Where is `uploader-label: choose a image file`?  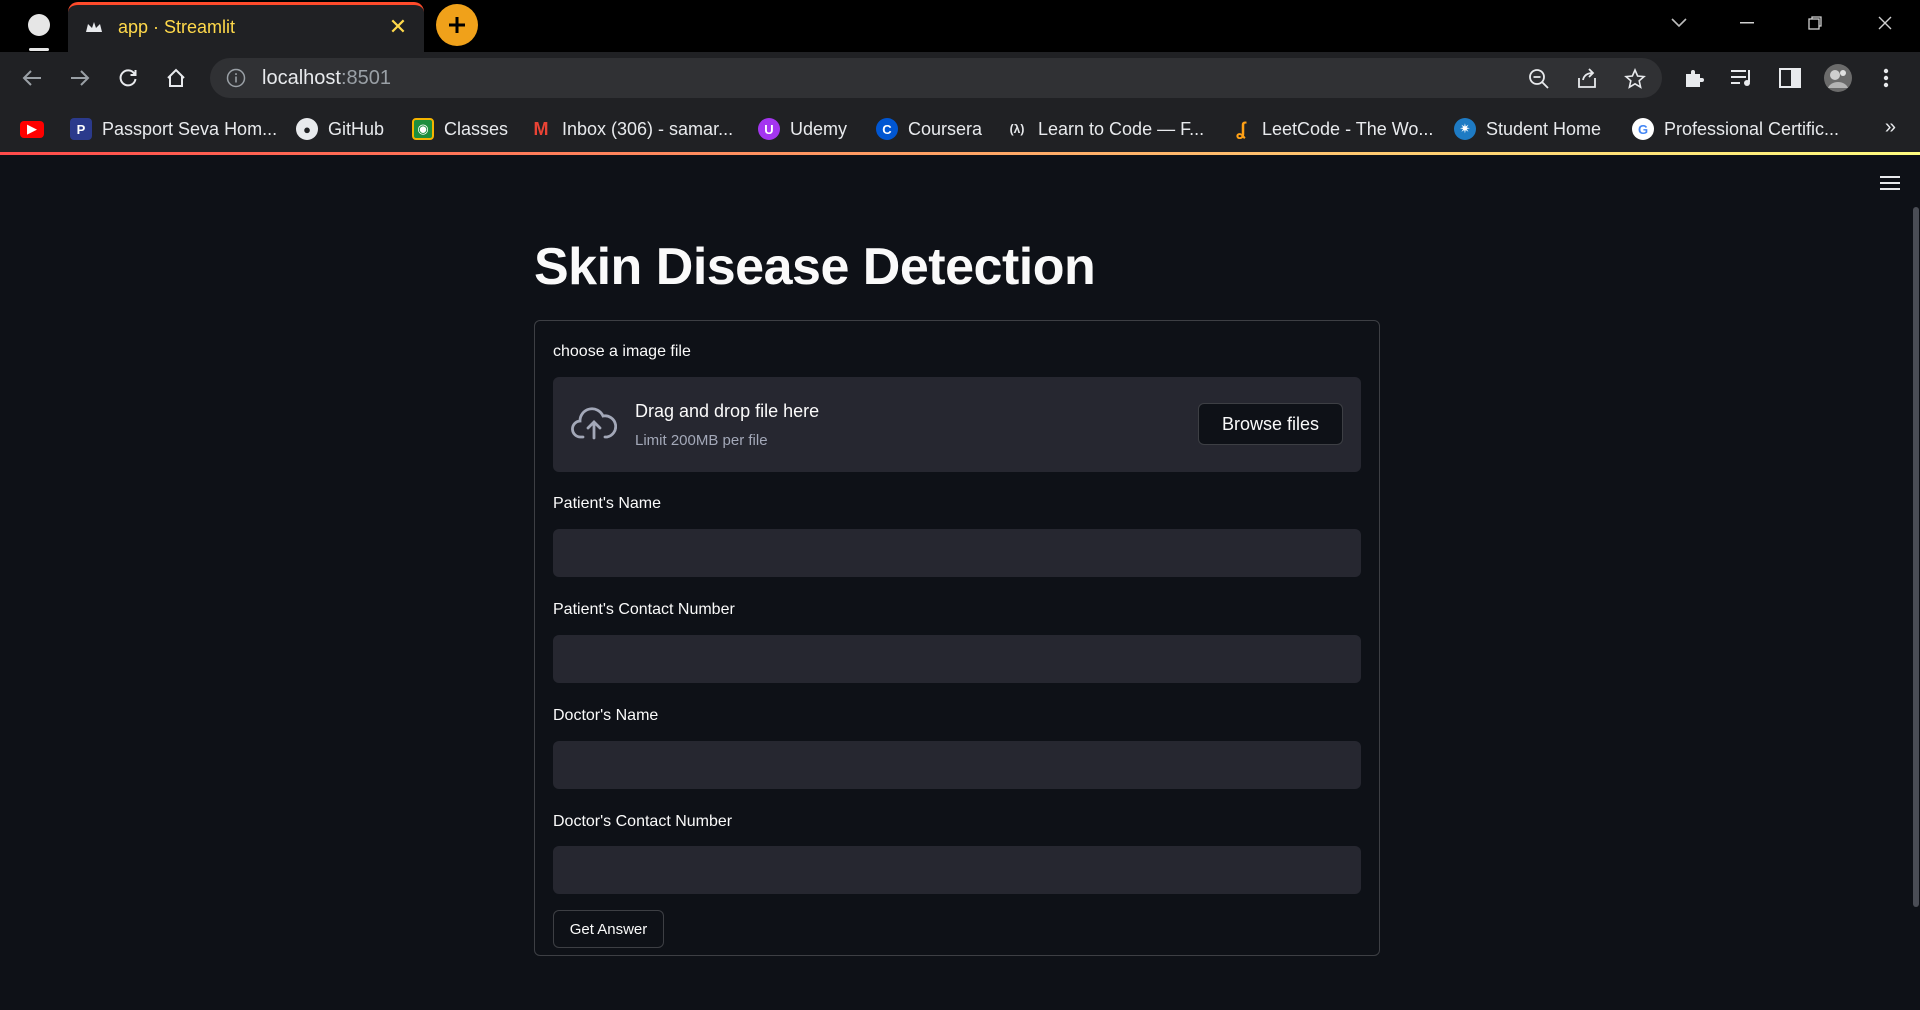 uploader-label: choose a image file is located at coordinates (622, 351).